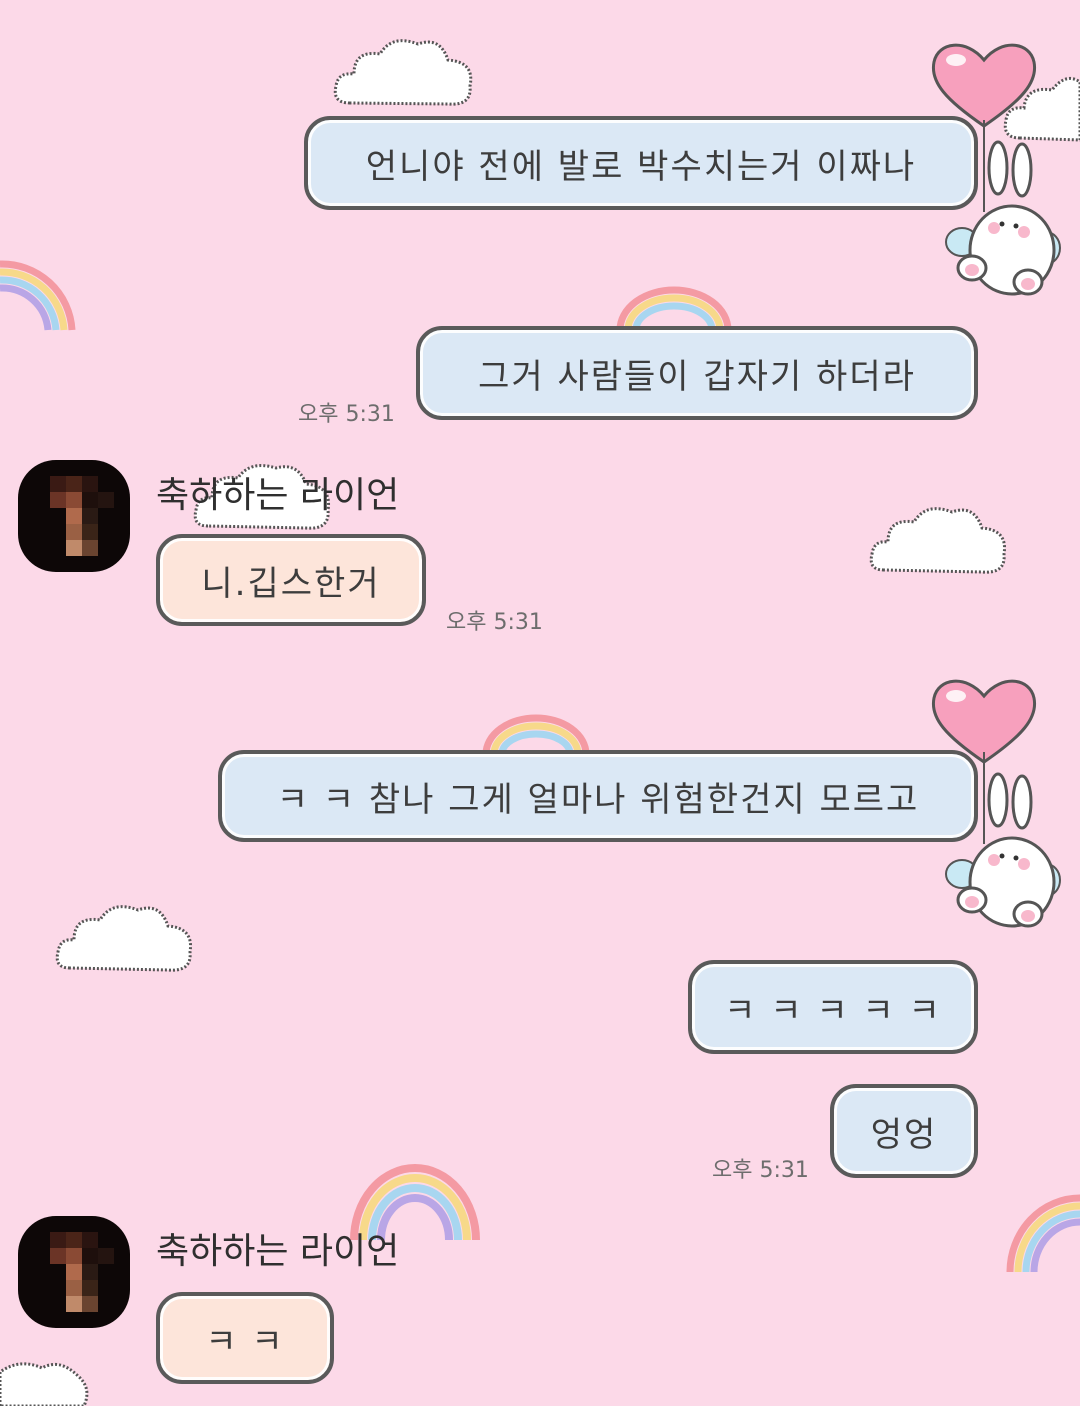 This screenshot has width=1080, height=1406. What do you see at coordinates (598, 796) in the screenshot?
I see `message-bubble-outgoing: ㅋ ㅋ 참나 그게 얼마나 위험한건지 모르고` at bounding box center [598, 796].